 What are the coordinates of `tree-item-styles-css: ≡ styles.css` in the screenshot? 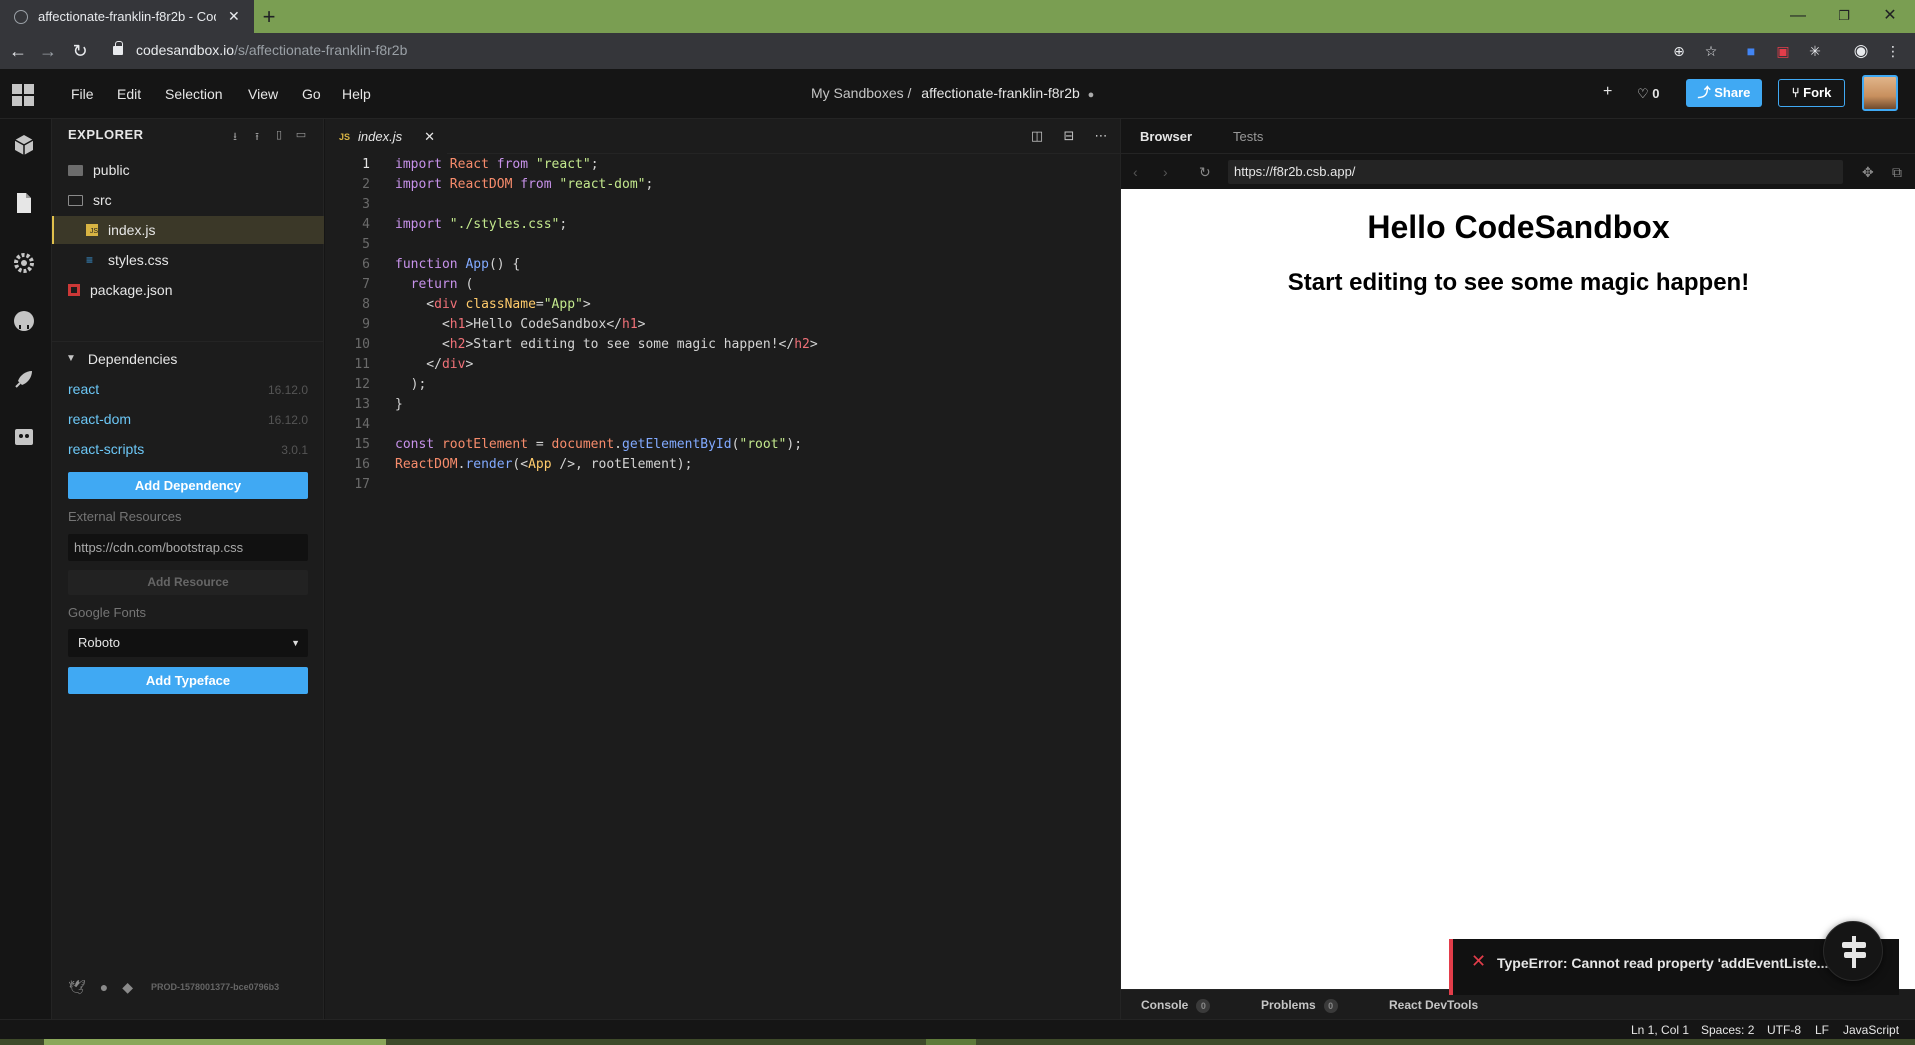 It's located at (188, 260).